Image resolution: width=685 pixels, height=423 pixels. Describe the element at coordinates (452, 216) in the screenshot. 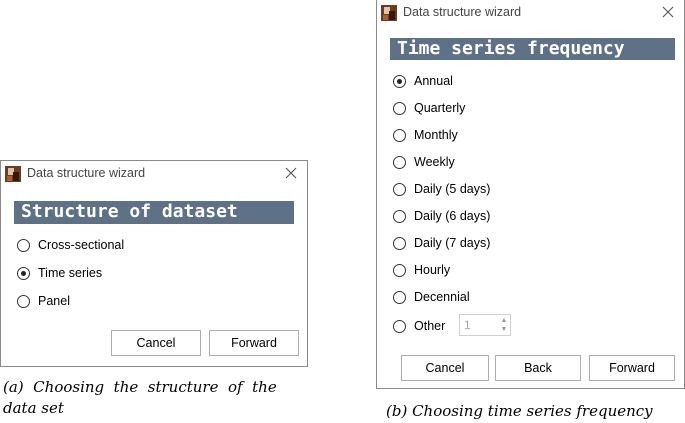

I see `radio-label: Daily (6 days)` at that location.